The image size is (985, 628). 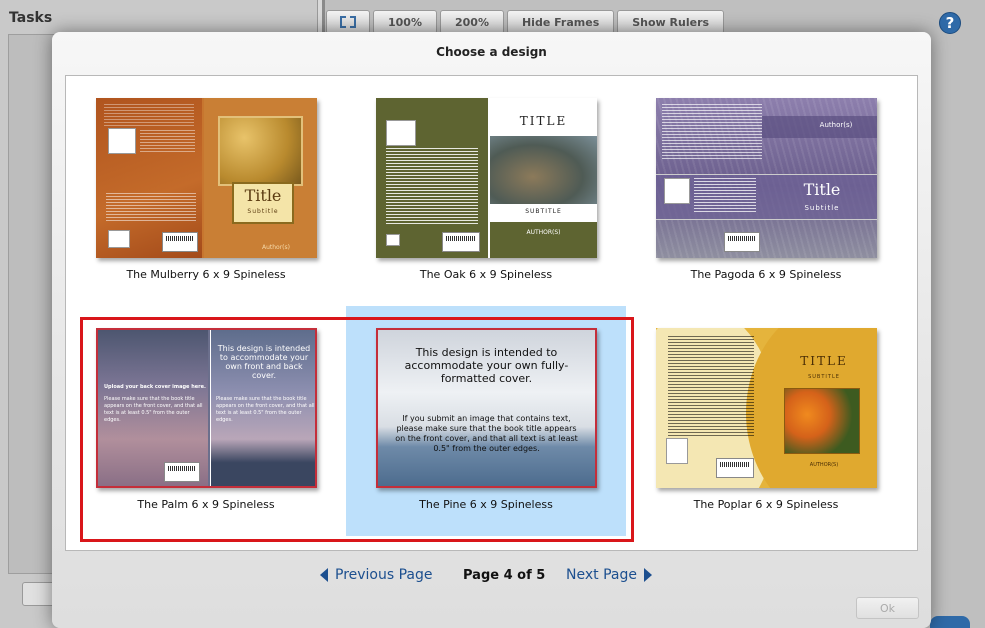 I want to click on design-thumbnail: Author(s) Title Subtitle, so click(x=766, y=178).